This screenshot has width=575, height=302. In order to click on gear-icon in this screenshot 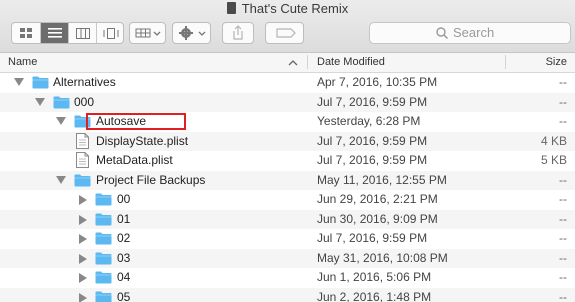, I will do `click(192, 33)`.